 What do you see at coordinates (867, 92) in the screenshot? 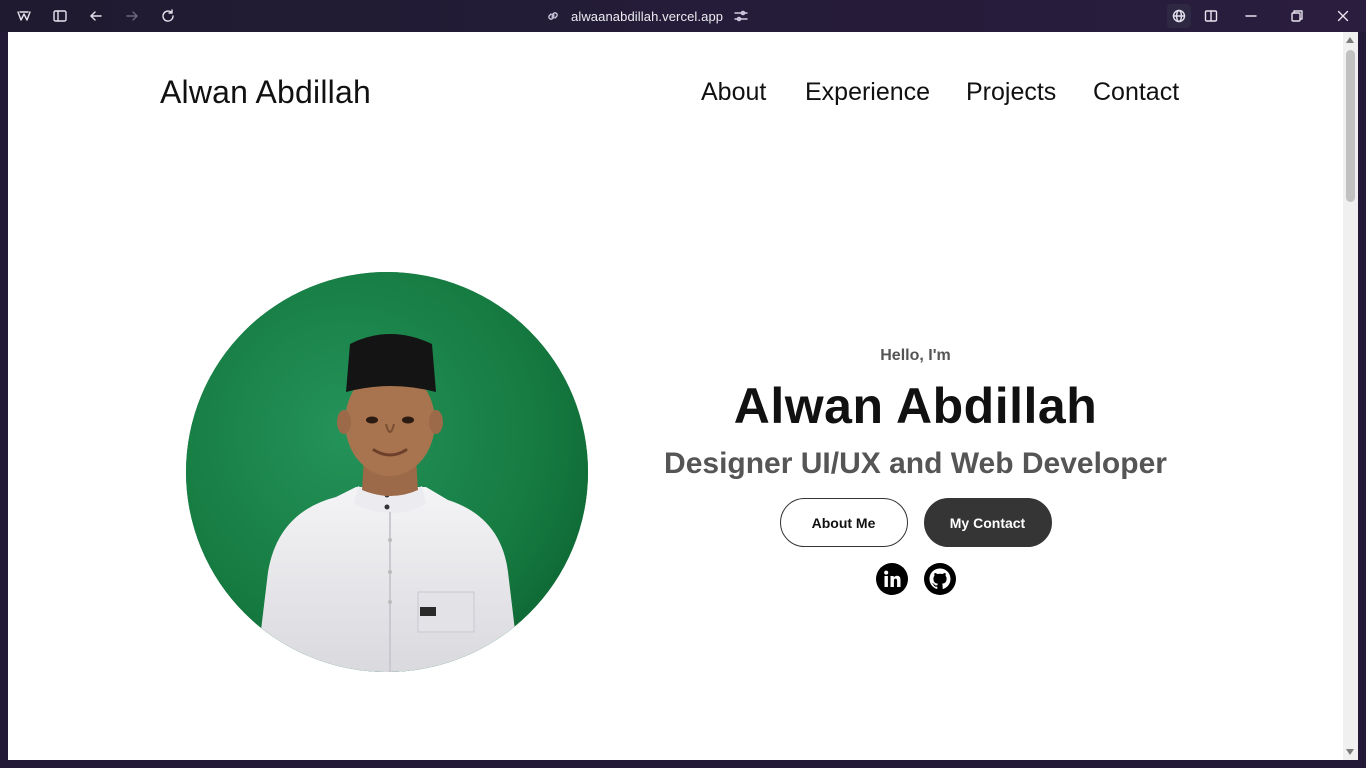
I see `nav-experience: Experience` at bounding box center [867, 92].